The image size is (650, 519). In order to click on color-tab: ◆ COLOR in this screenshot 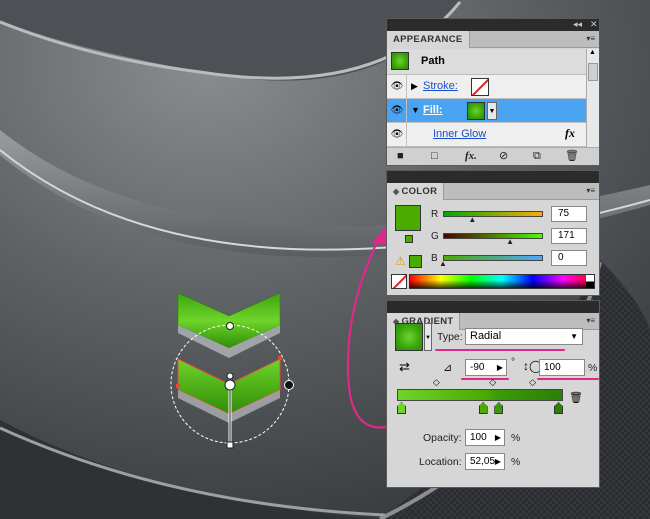, I will do `click(416, 191)`.